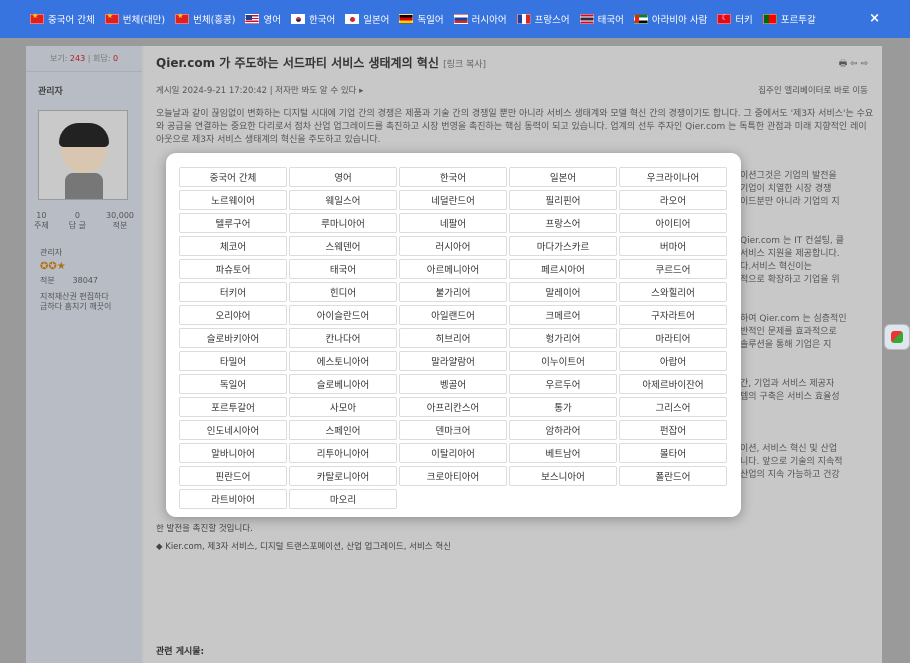  What do you see at coordinates (563, 453) in the screenshot?
I see `language-option: 베트남어` at bounding box center [563, 453].